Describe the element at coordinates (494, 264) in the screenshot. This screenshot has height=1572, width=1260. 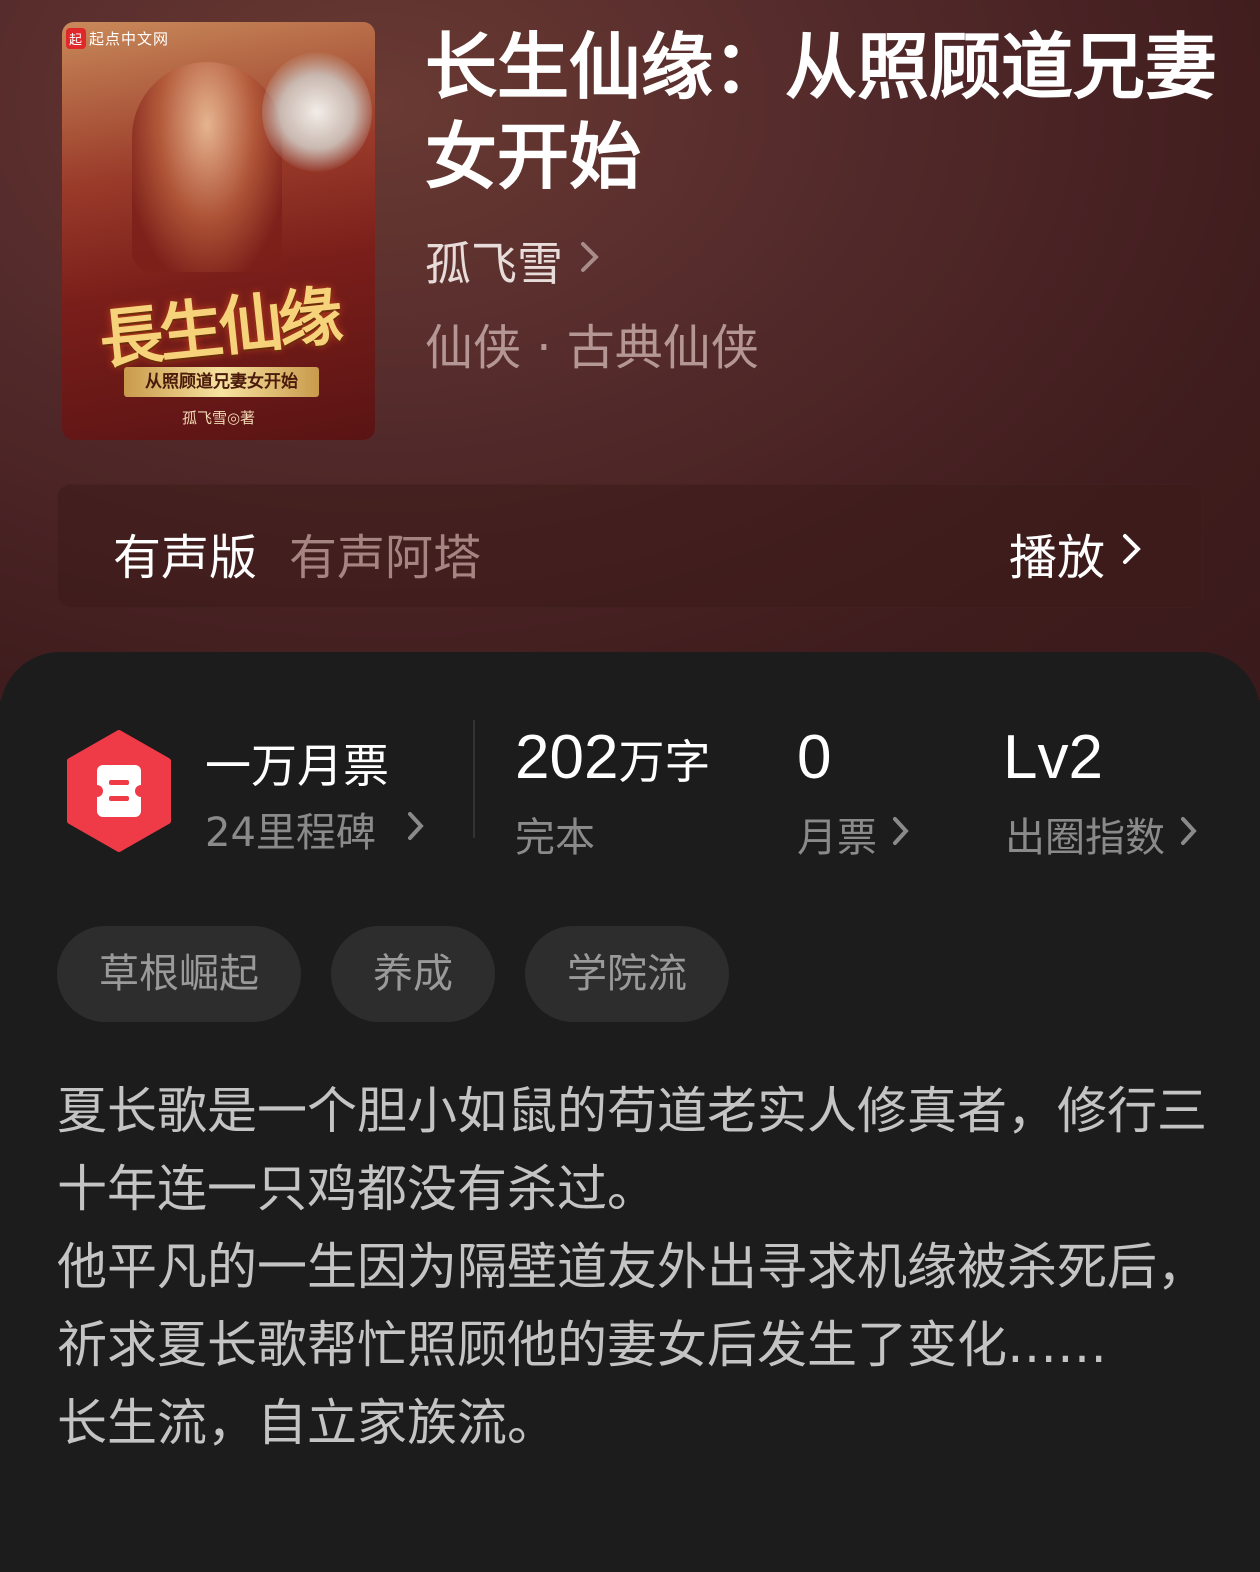
I see `author-name: 孤飞雪` at that location.